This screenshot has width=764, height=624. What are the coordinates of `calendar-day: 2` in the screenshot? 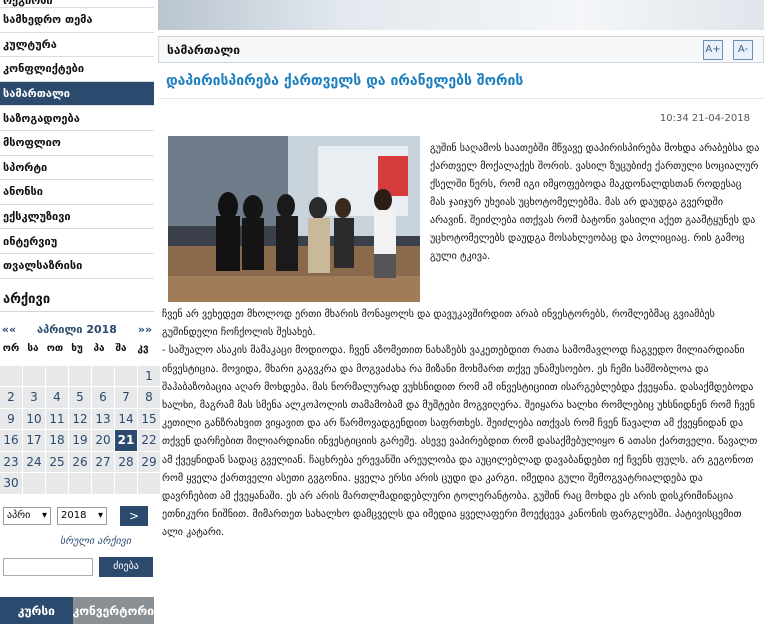 It's located at (11, 397).